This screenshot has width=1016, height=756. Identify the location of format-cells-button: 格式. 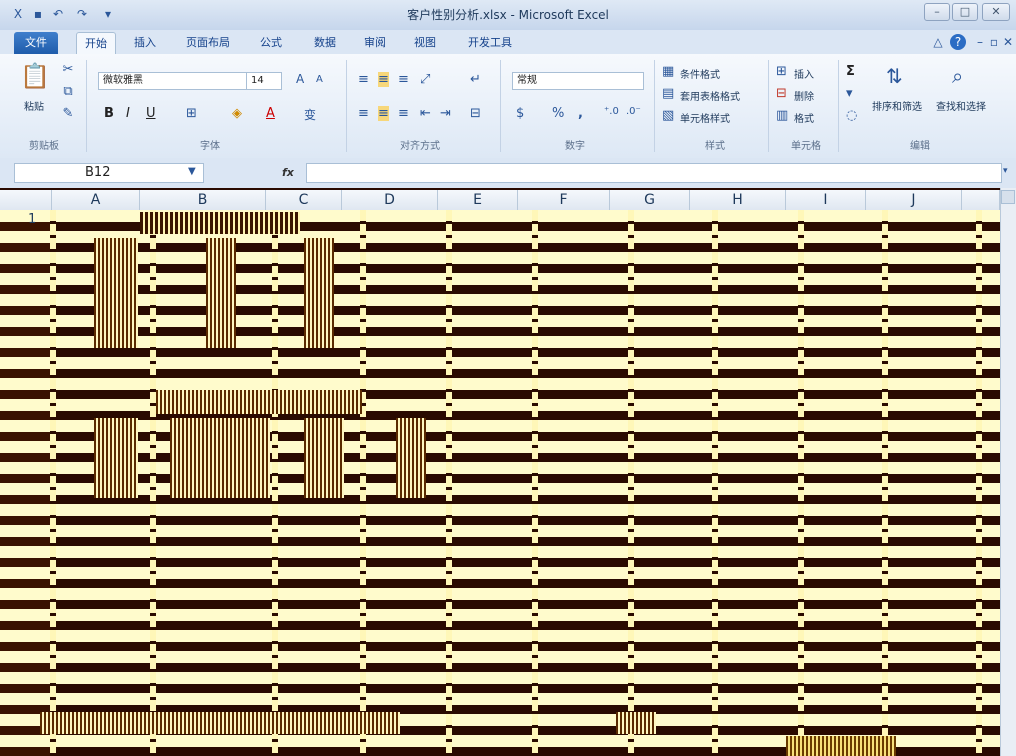
(804, 117).